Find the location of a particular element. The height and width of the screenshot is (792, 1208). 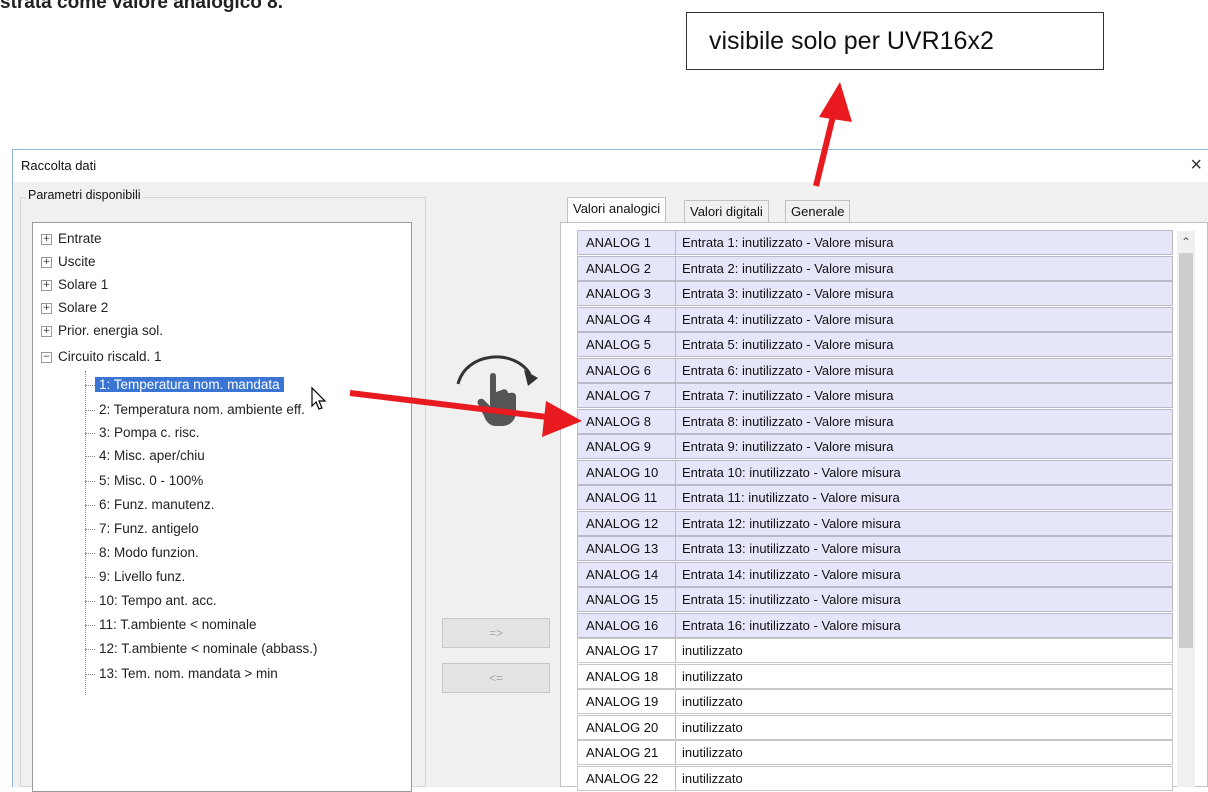

tree-child-4: 4: Misc. aper/chiu is located at coordinates (152, 456).